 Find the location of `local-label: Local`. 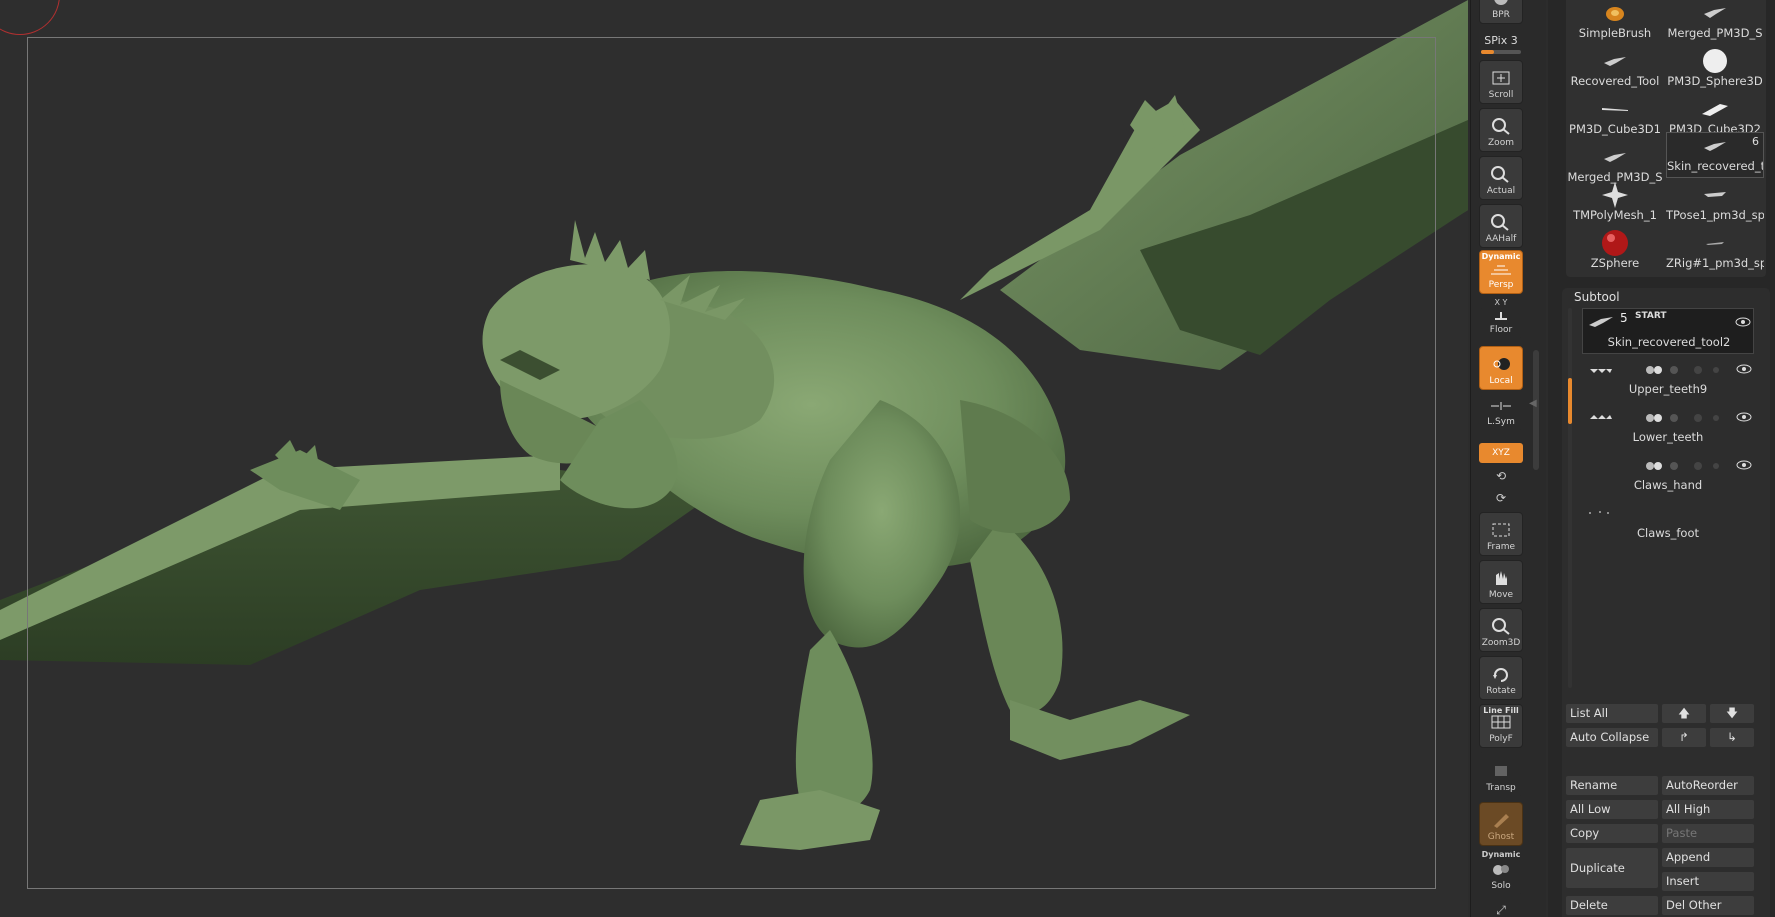

local-label: Local is located at coordinates (1501, 381).